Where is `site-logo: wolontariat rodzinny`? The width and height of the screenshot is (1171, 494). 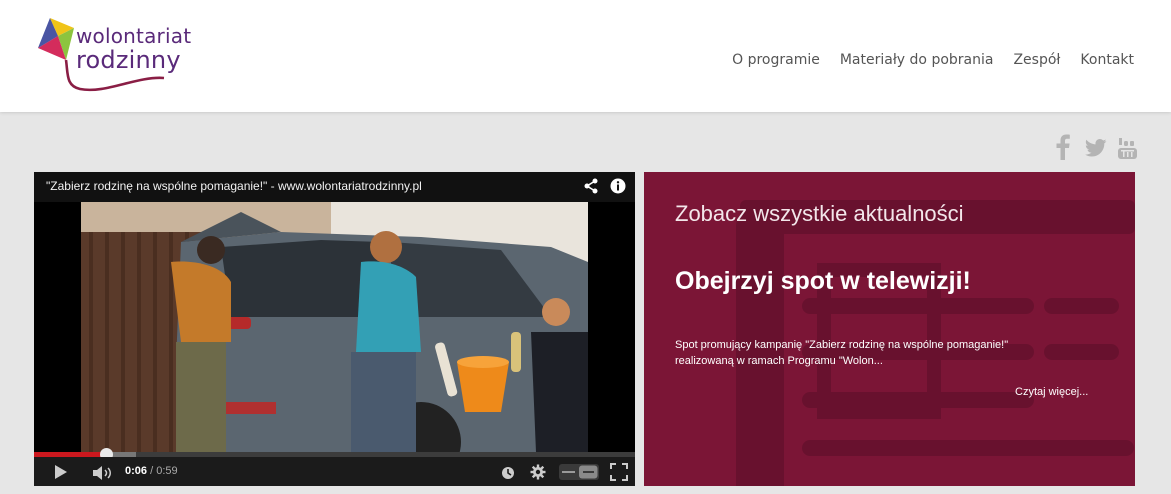
site-logo: wolontariat rodzinny is located at coordinates (116, 55).